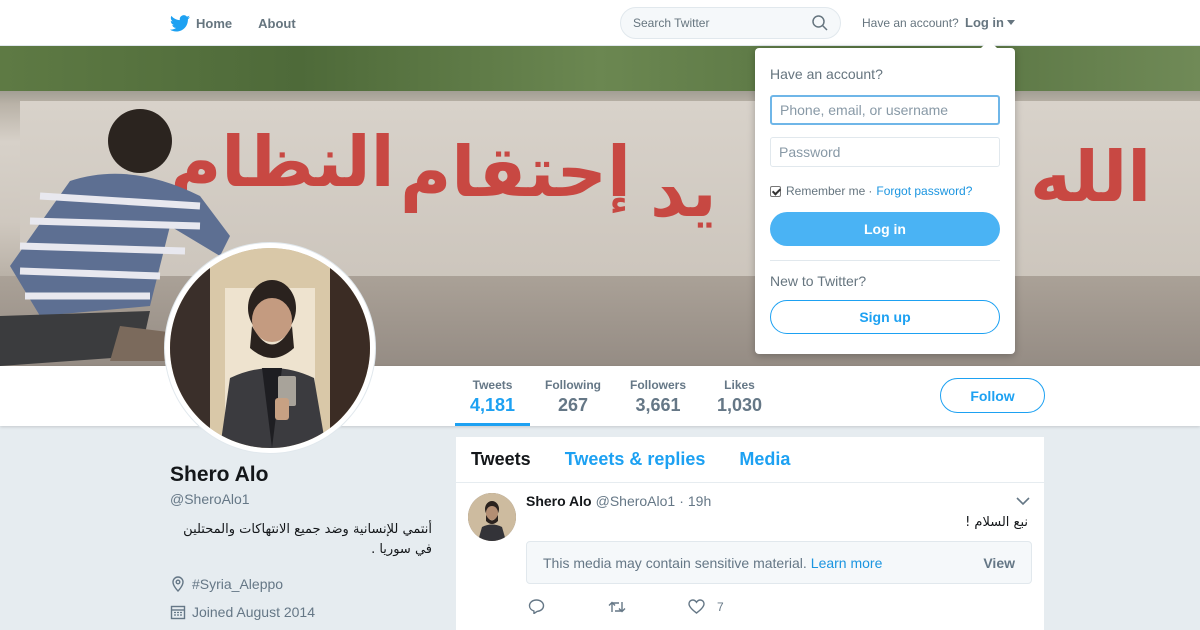 The height and width of the screenshot is (630, 1200). I want to click on location-pin-icon, so click(178, 584).